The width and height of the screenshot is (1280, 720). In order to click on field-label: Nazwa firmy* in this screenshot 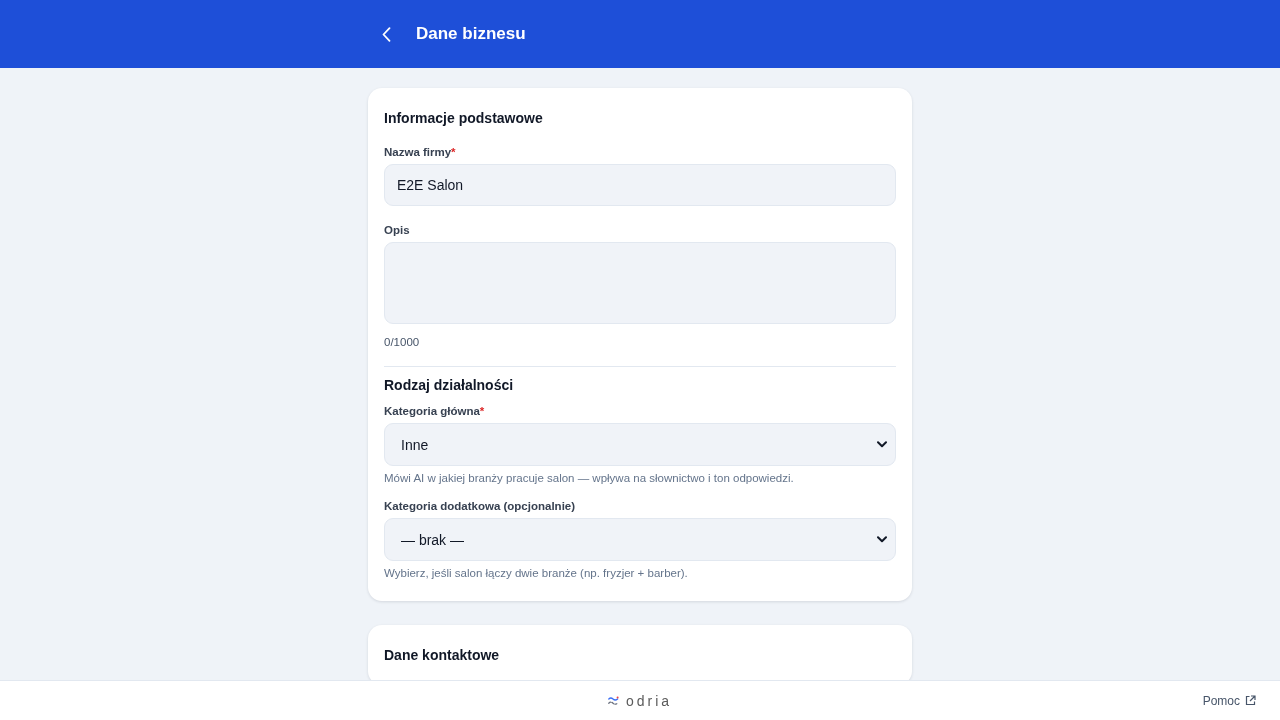, I will do `click(420, 152)`.